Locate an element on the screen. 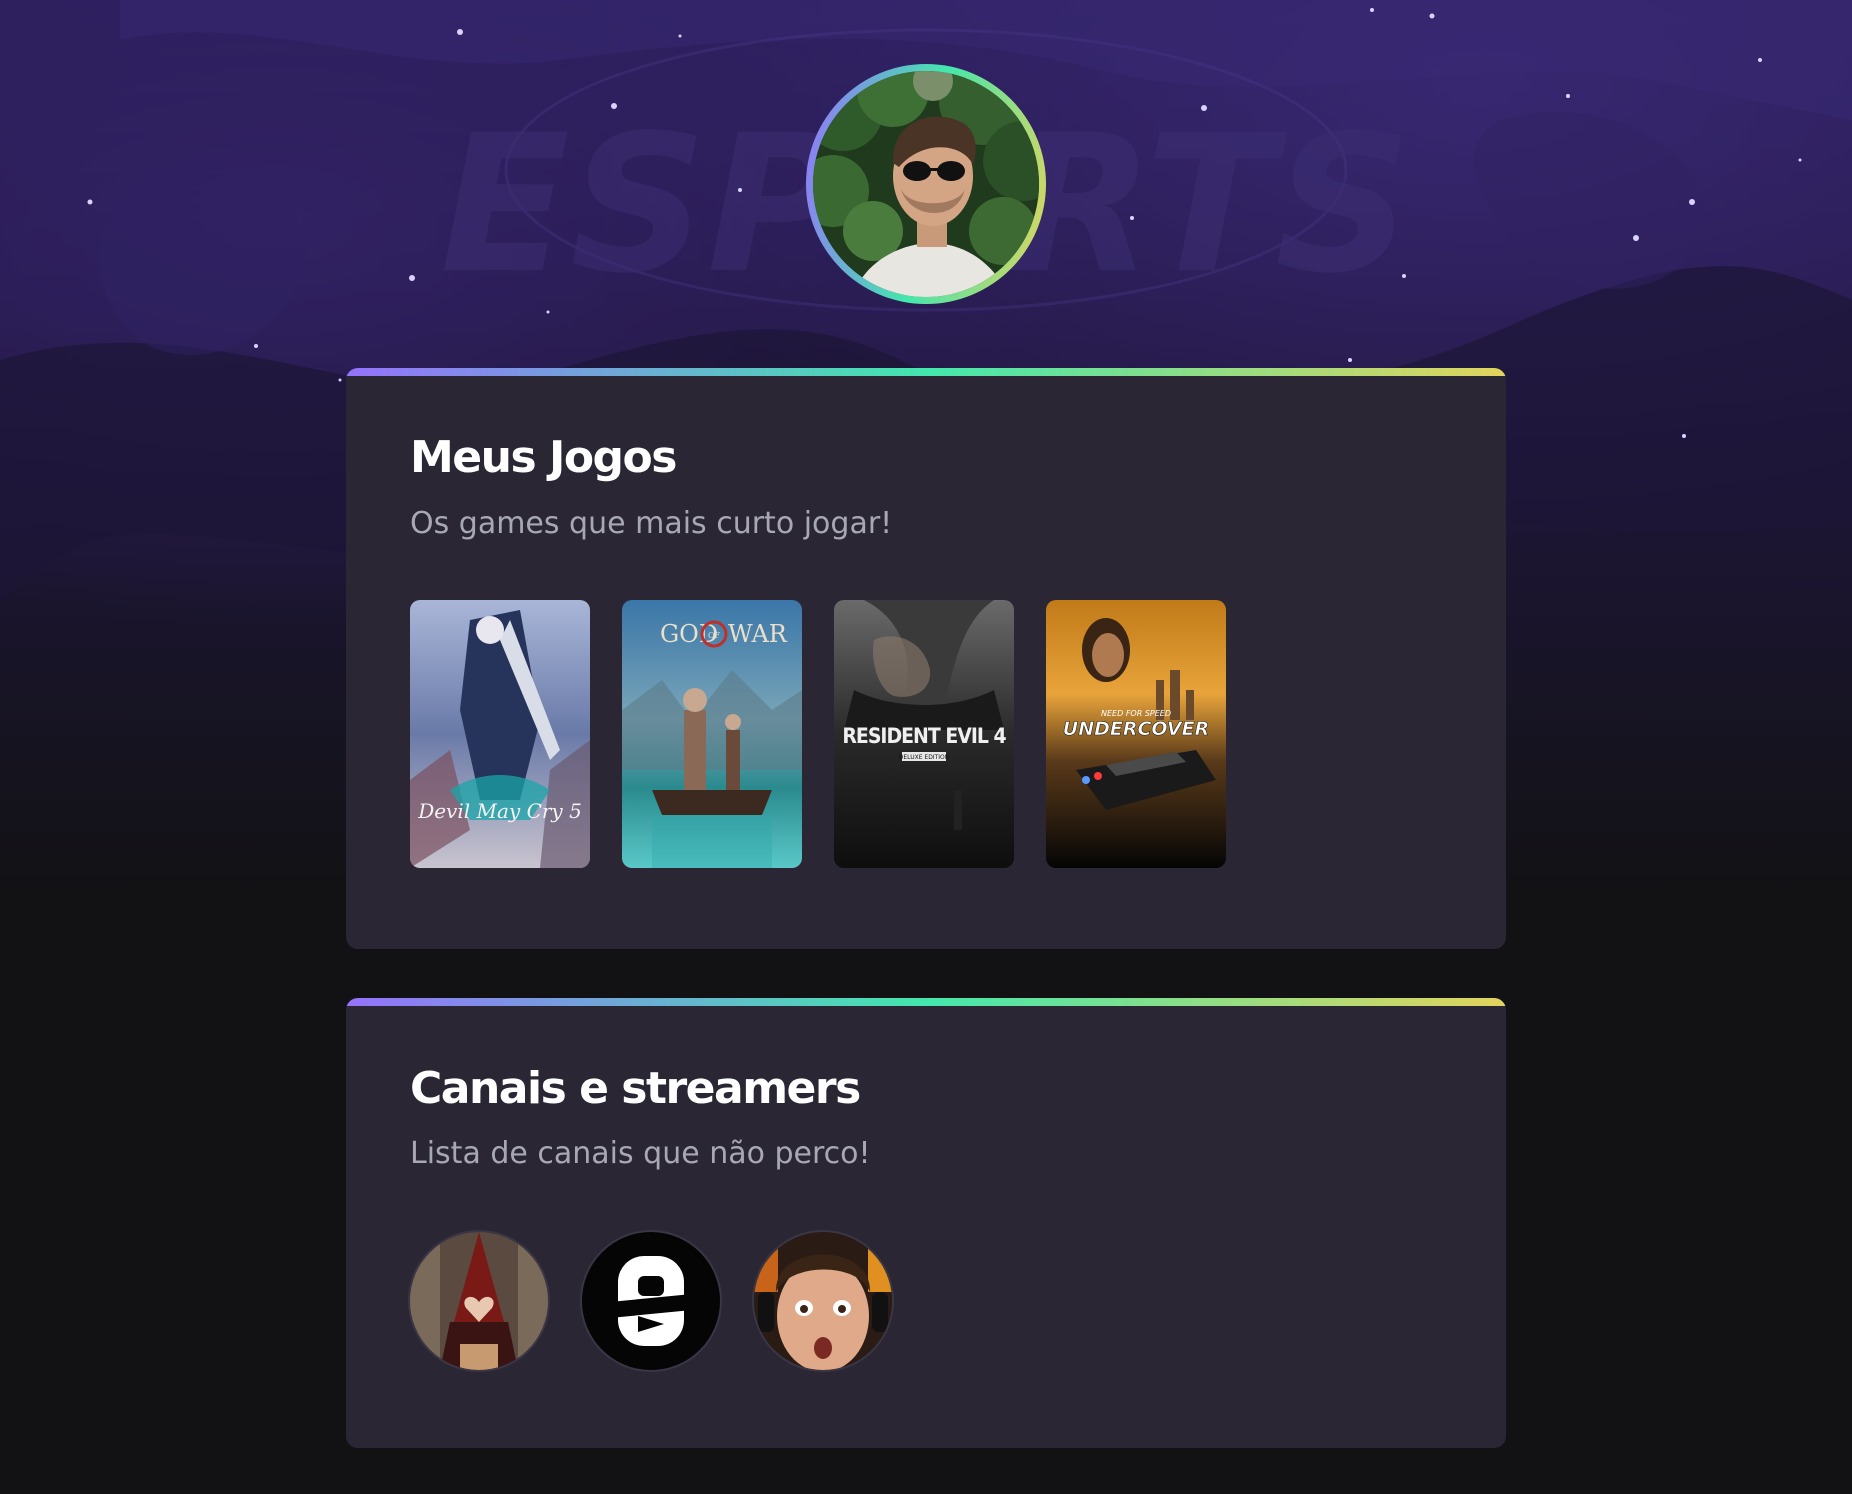 This screenshot has width=1852, height=1494. game-logo-gow-2: WAR is located at coordinates (758, 634).